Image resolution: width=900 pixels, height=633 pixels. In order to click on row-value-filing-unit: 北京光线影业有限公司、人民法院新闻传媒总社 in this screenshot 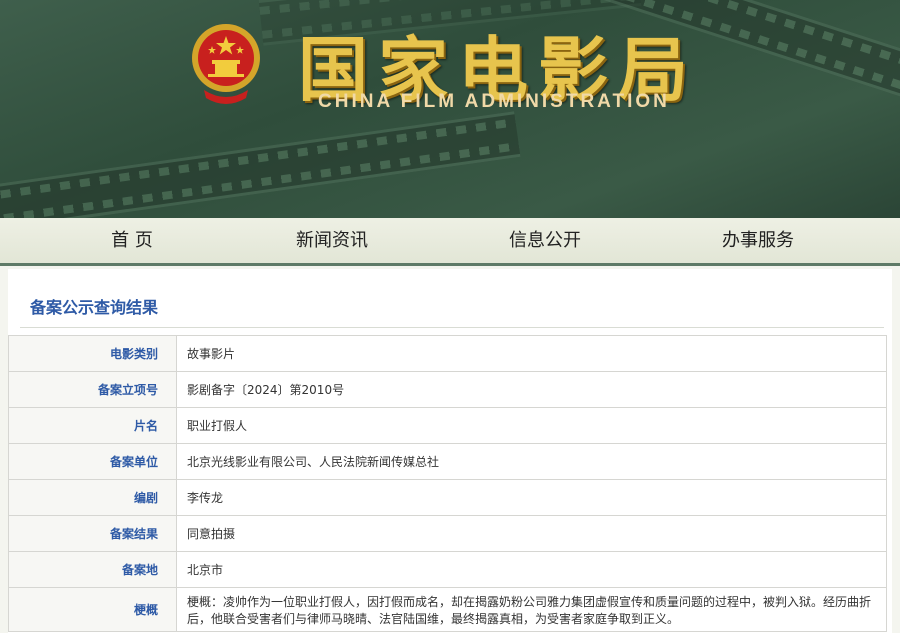, I will do `click(531, 461)`.